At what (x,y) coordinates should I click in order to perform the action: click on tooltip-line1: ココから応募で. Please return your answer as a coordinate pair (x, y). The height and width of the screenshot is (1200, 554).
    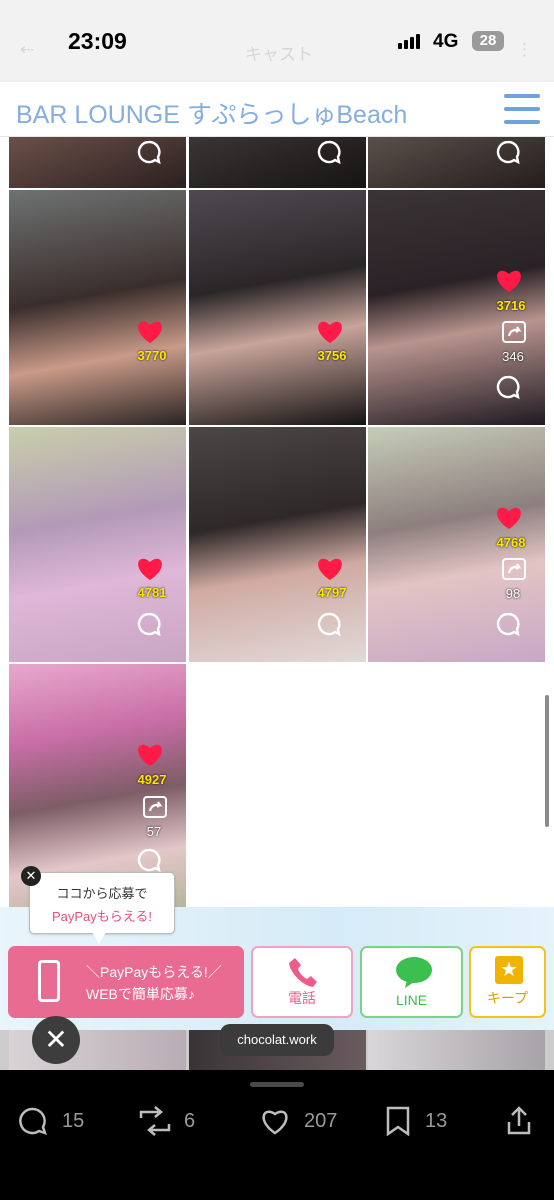
    Looking at the image, I should click on (102, 893).